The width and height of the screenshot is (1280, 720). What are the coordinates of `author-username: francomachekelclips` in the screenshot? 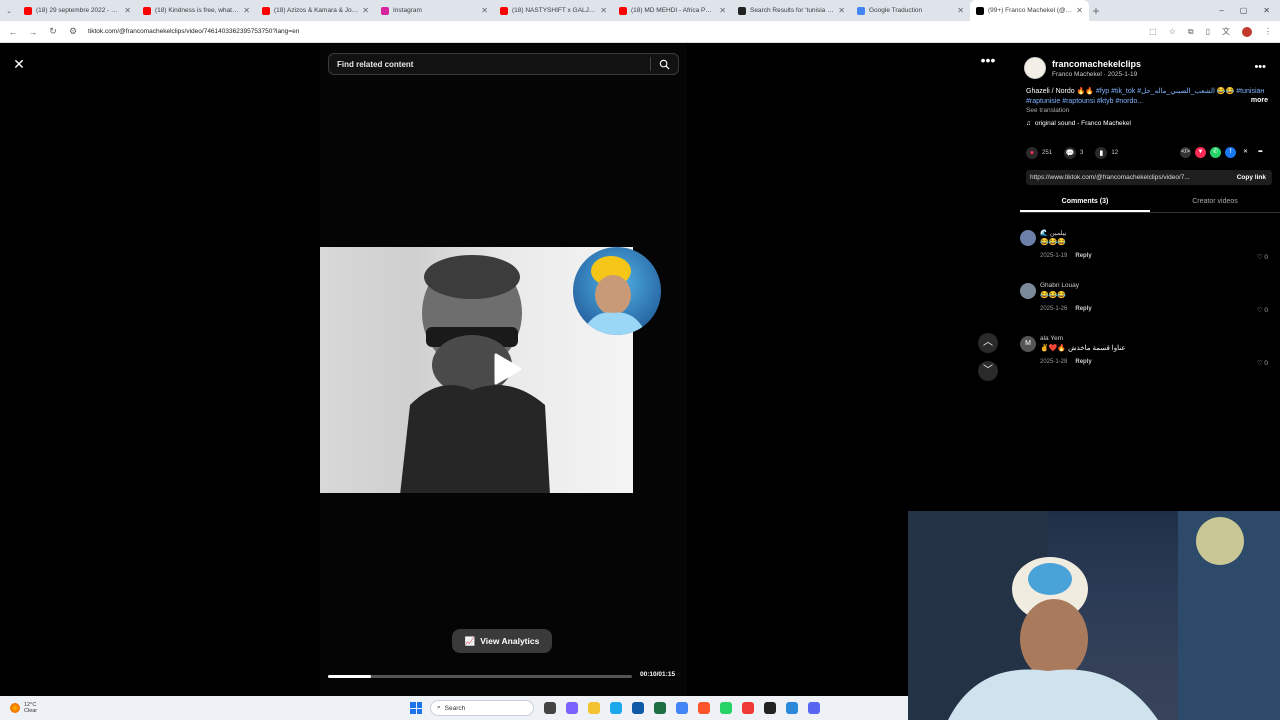 It's located at (1096, 64).